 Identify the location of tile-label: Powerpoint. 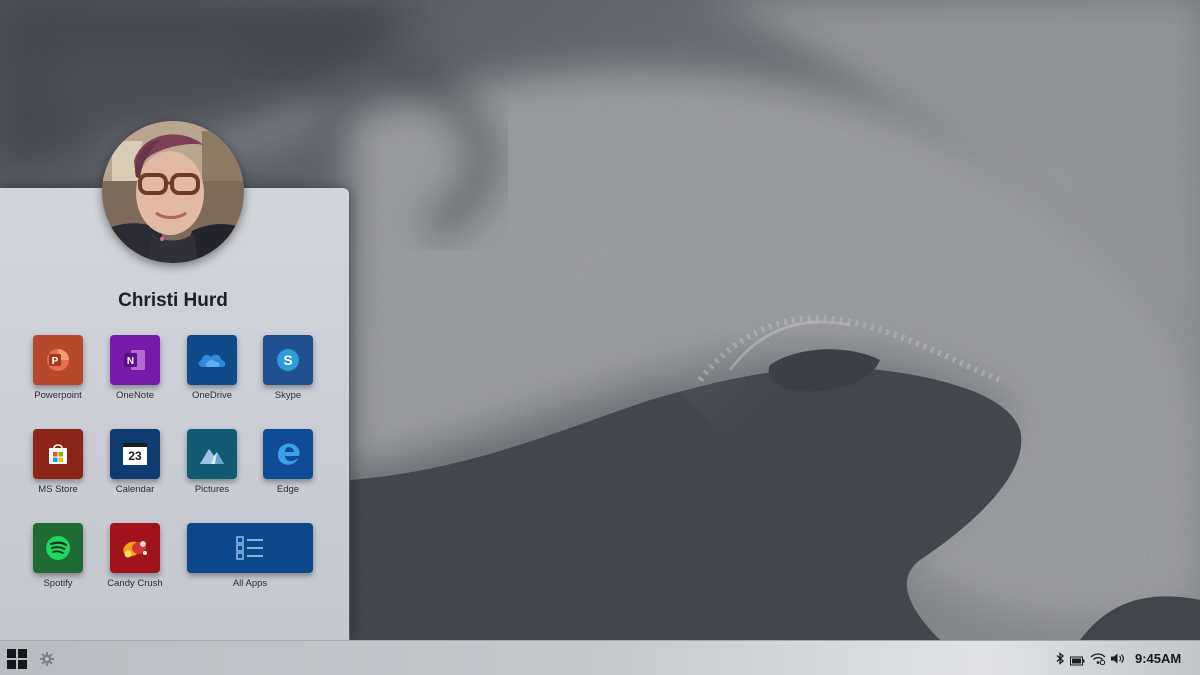
(58, 395).